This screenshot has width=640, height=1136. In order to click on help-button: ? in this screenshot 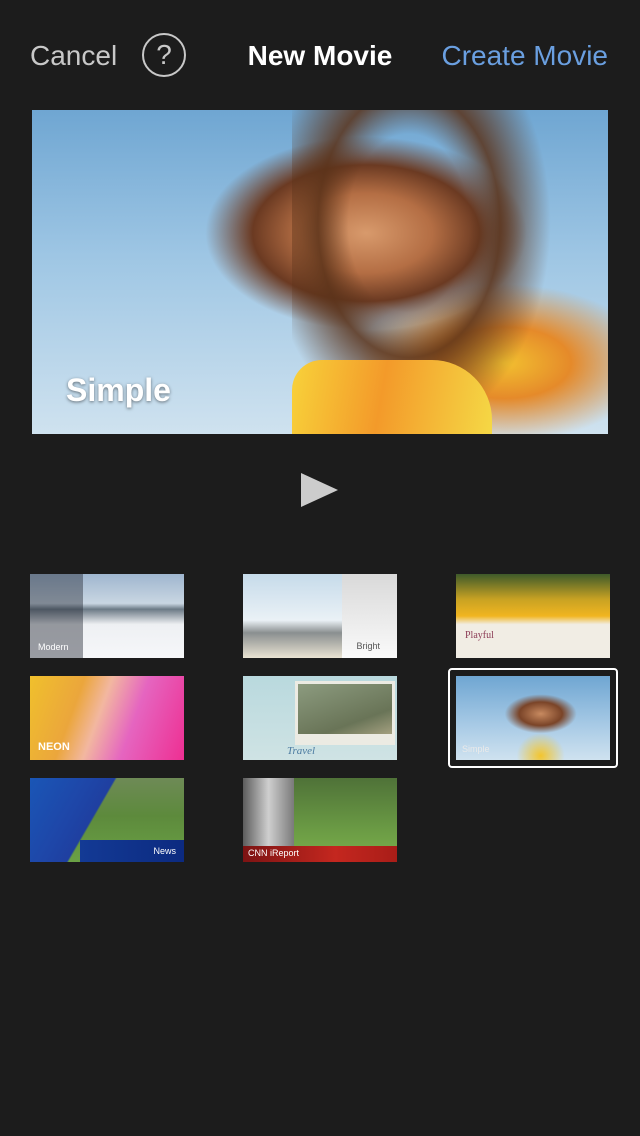, I will do `click(164, 55)`.